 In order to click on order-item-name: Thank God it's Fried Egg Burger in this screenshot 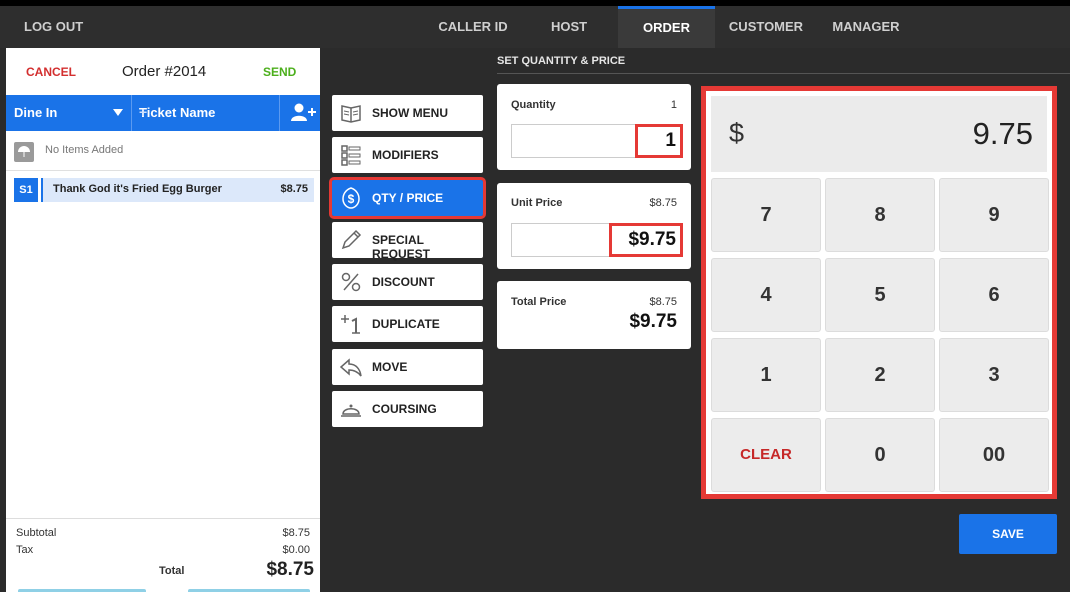, I will do `click(137, 189)`.